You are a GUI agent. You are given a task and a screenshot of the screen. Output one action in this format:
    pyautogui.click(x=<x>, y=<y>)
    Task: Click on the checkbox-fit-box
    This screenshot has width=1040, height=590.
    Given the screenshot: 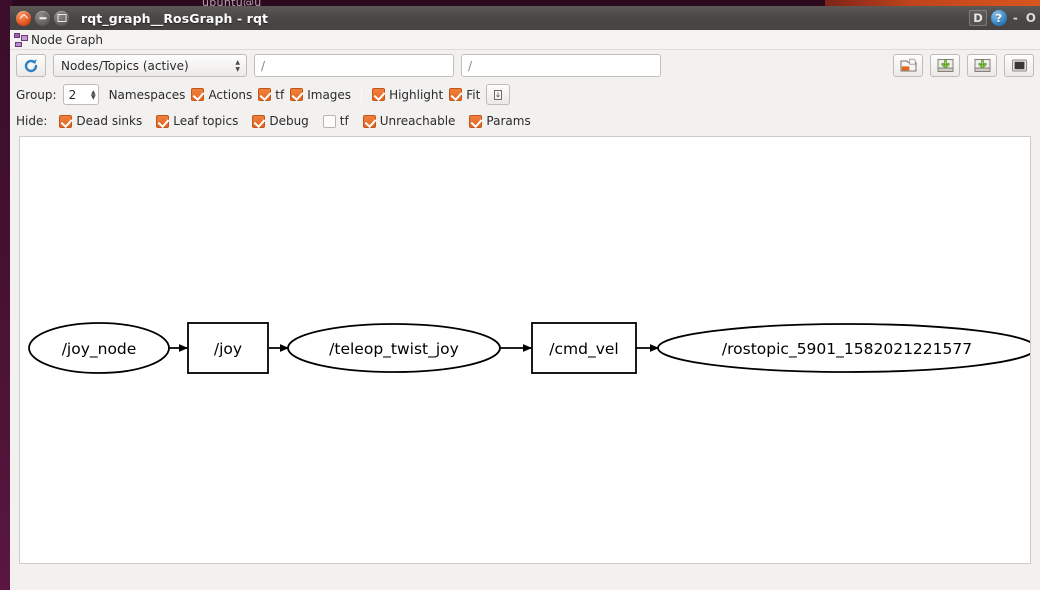 What is the action you would take?
    pyautogui.click(x=456, y=94)
    